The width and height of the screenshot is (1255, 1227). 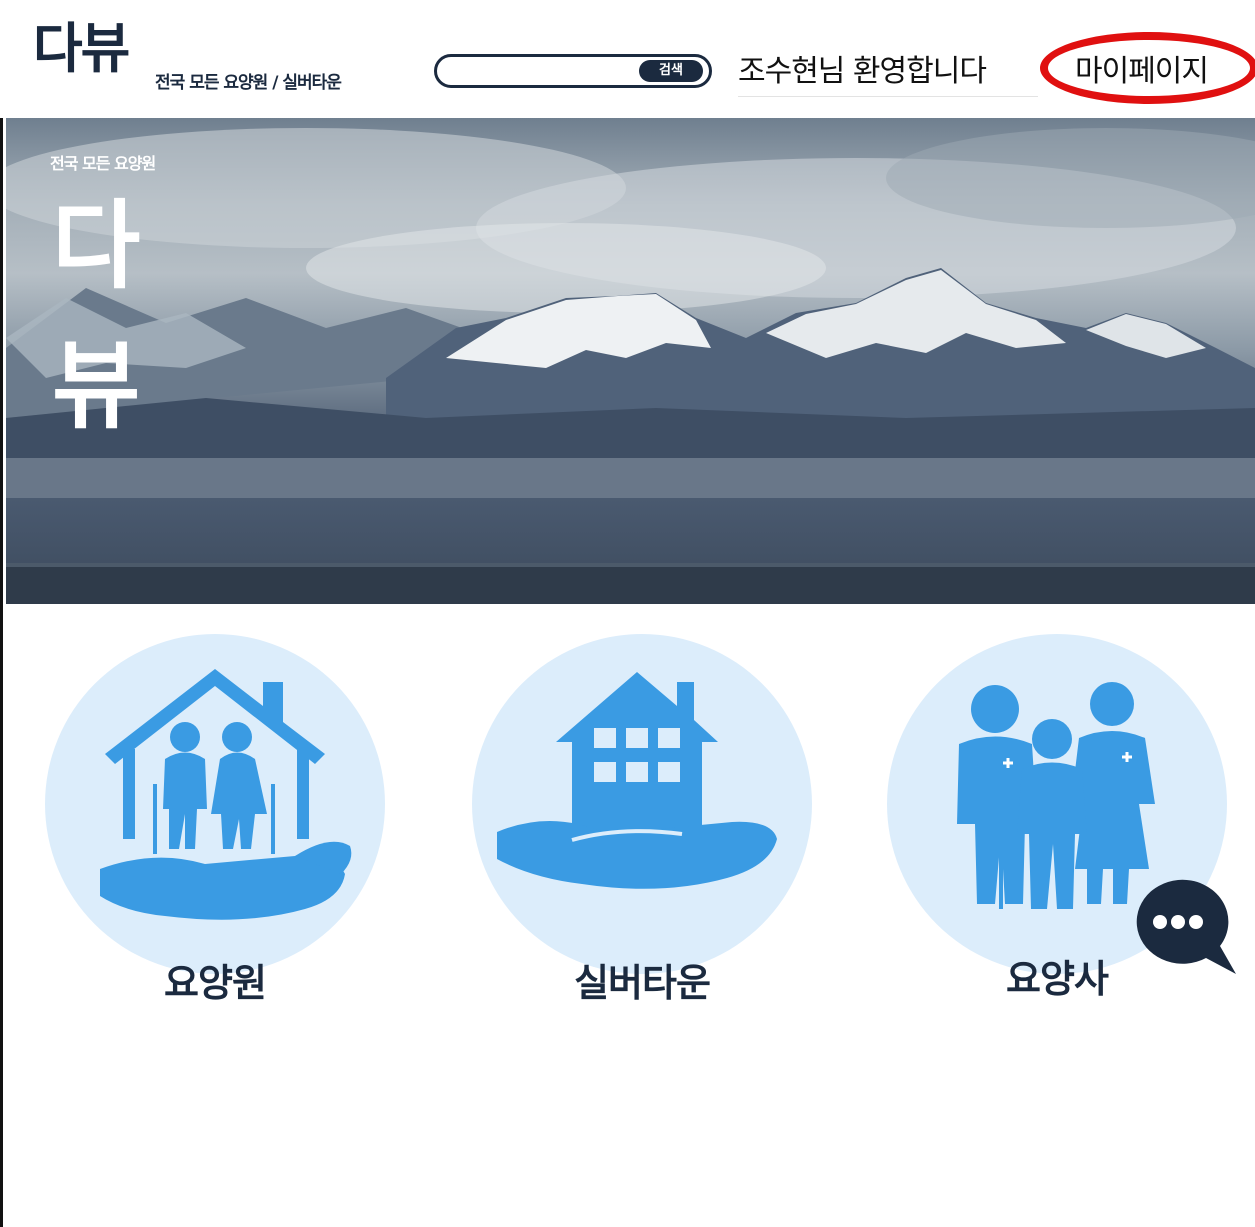 What do you see at coordinates (543, 72) in the screenshot?
I see `search-input` at bounding box center [543, 72].